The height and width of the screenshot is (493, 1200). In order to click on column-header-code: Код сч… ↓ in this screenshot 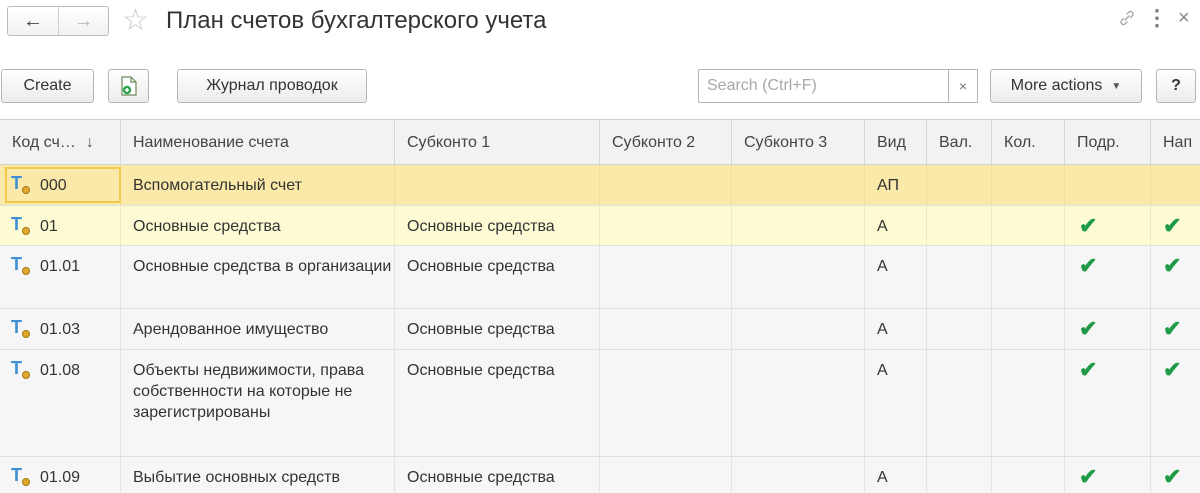, I will do `click(60, 142)`.